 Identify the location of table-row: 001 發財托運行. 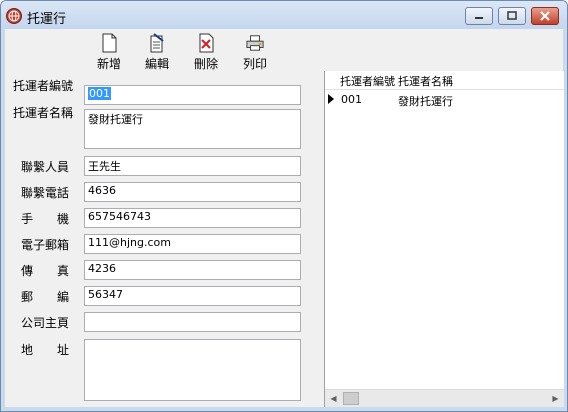
(444, 99).